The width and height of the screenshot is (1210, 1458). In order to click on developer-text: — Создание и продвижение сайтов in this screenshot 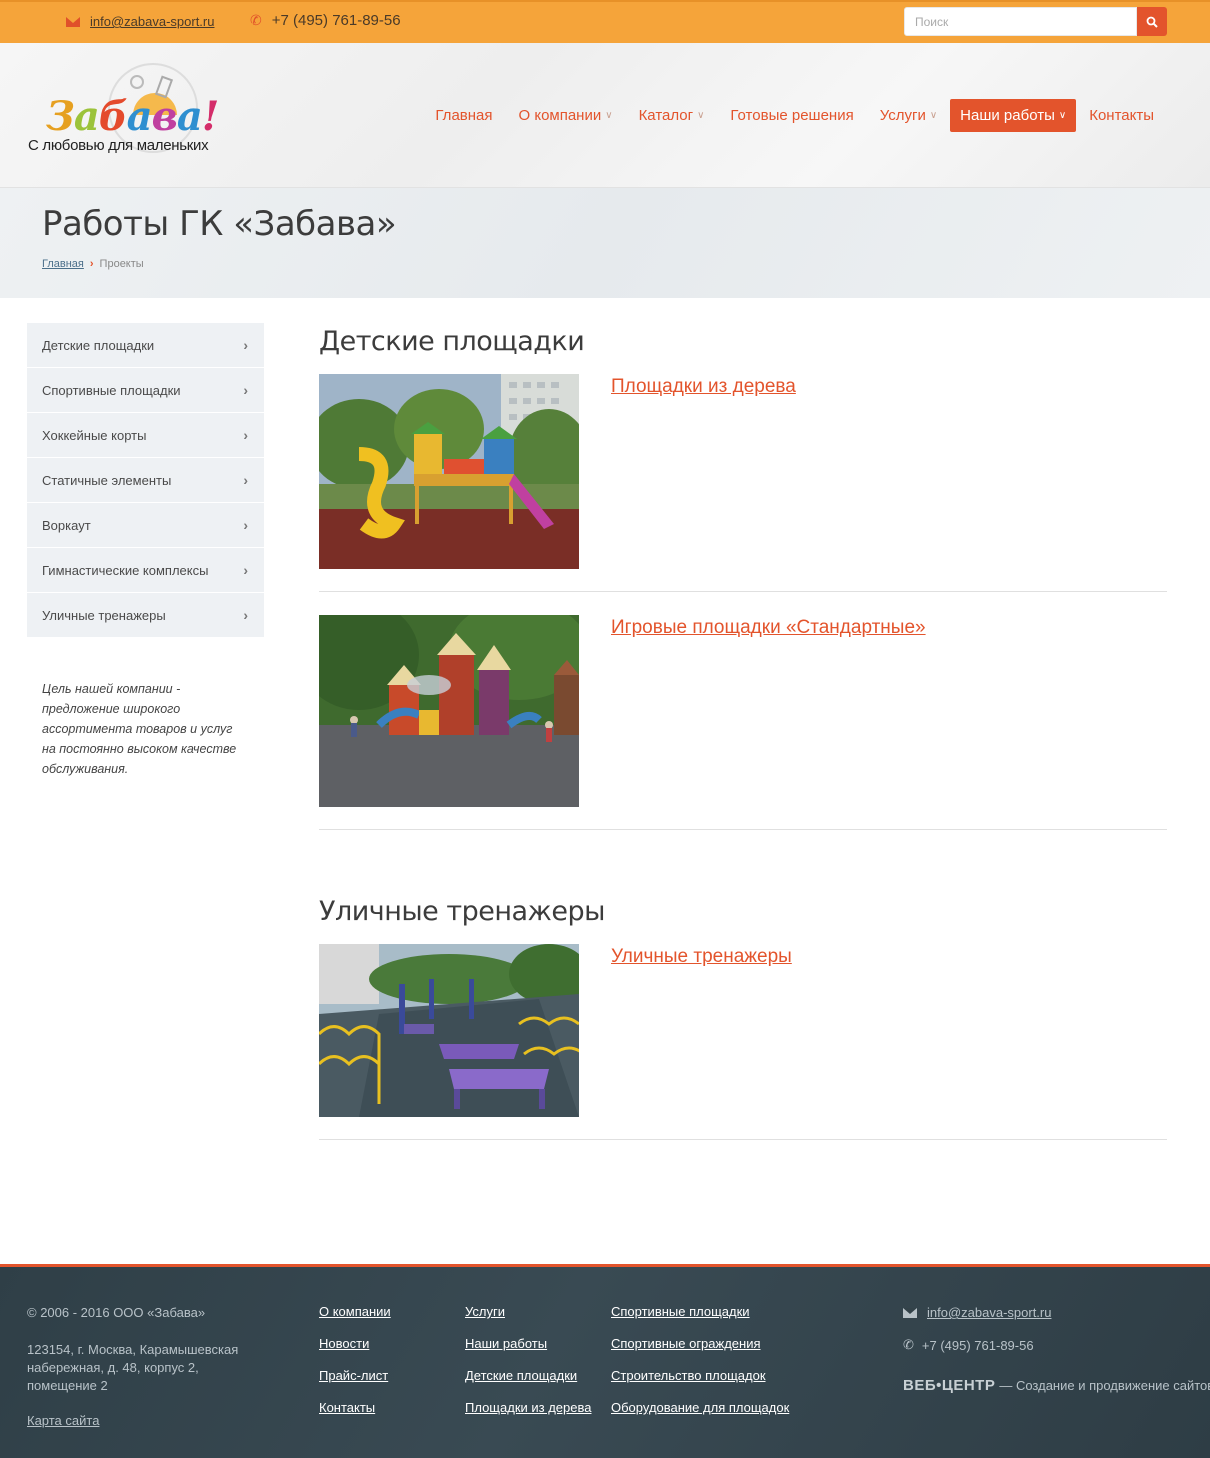, I will do `click(1104, 1385)`.